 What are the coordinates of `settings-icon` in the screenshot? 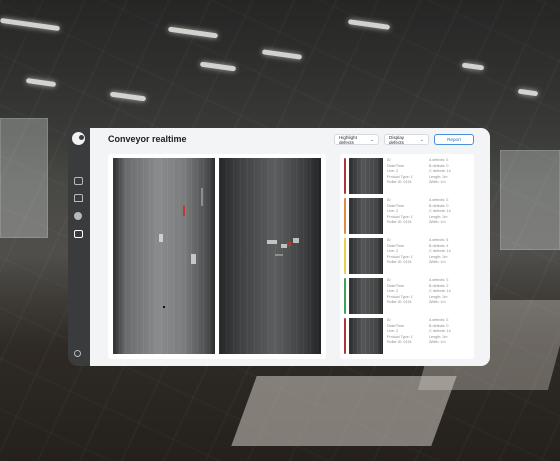 It's located at (77, 353).